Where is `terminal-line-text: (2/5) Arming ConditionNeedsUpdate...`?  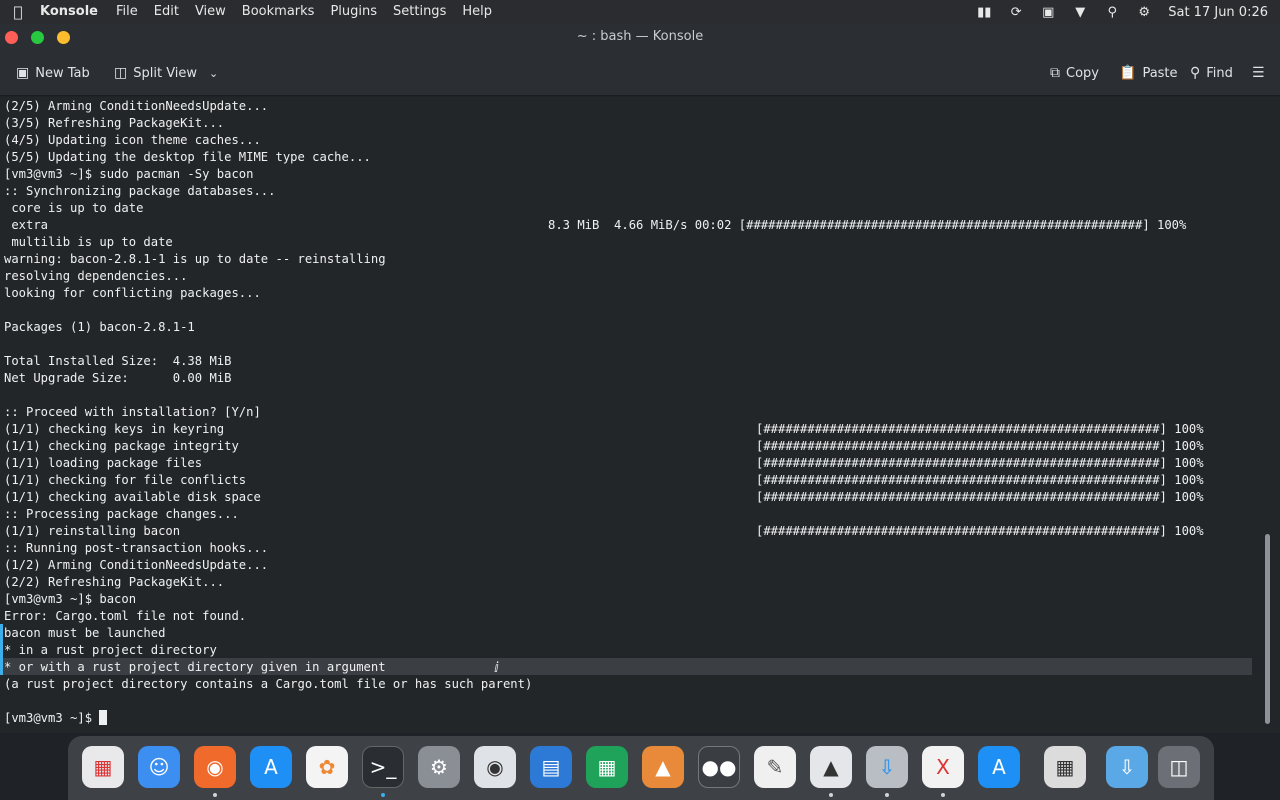 terminal-line-text: (2/5) Arming ConditionNeedsUpdate... is located at coordinates (136, 106).